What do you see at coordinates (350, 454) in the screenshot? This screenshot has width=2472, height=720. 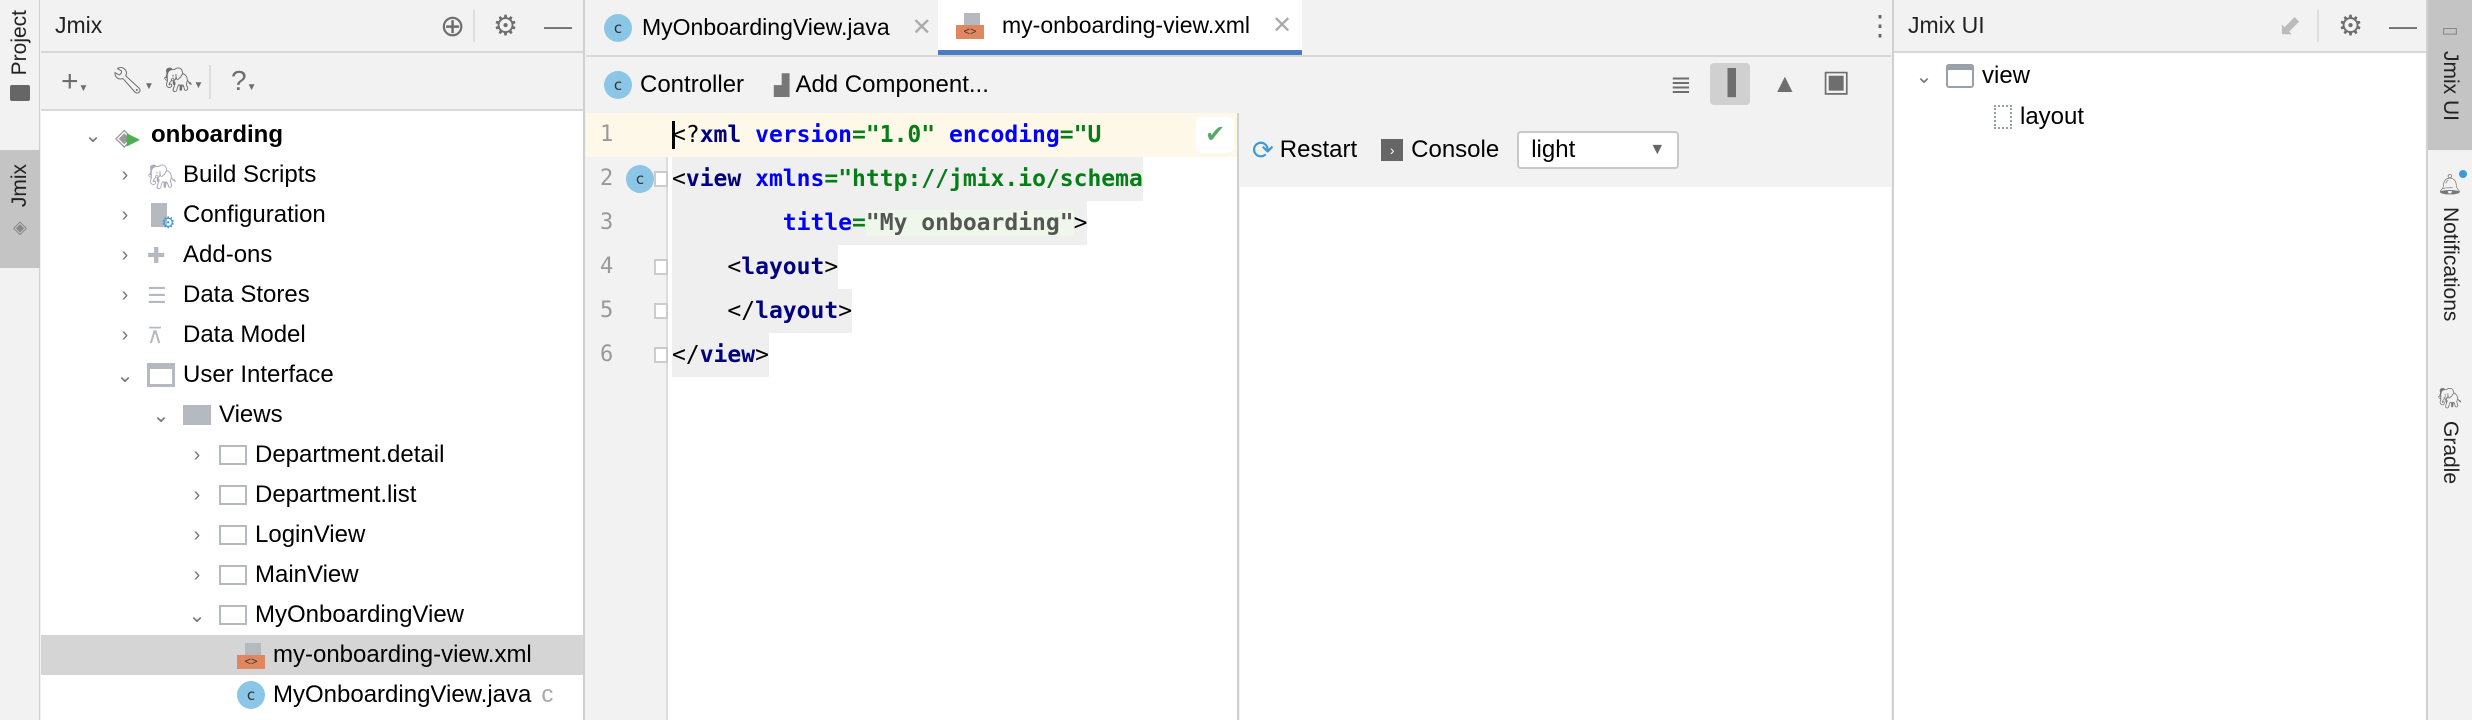 I see `tree-item-label: Department.detail` at bounding box center [350, 454].